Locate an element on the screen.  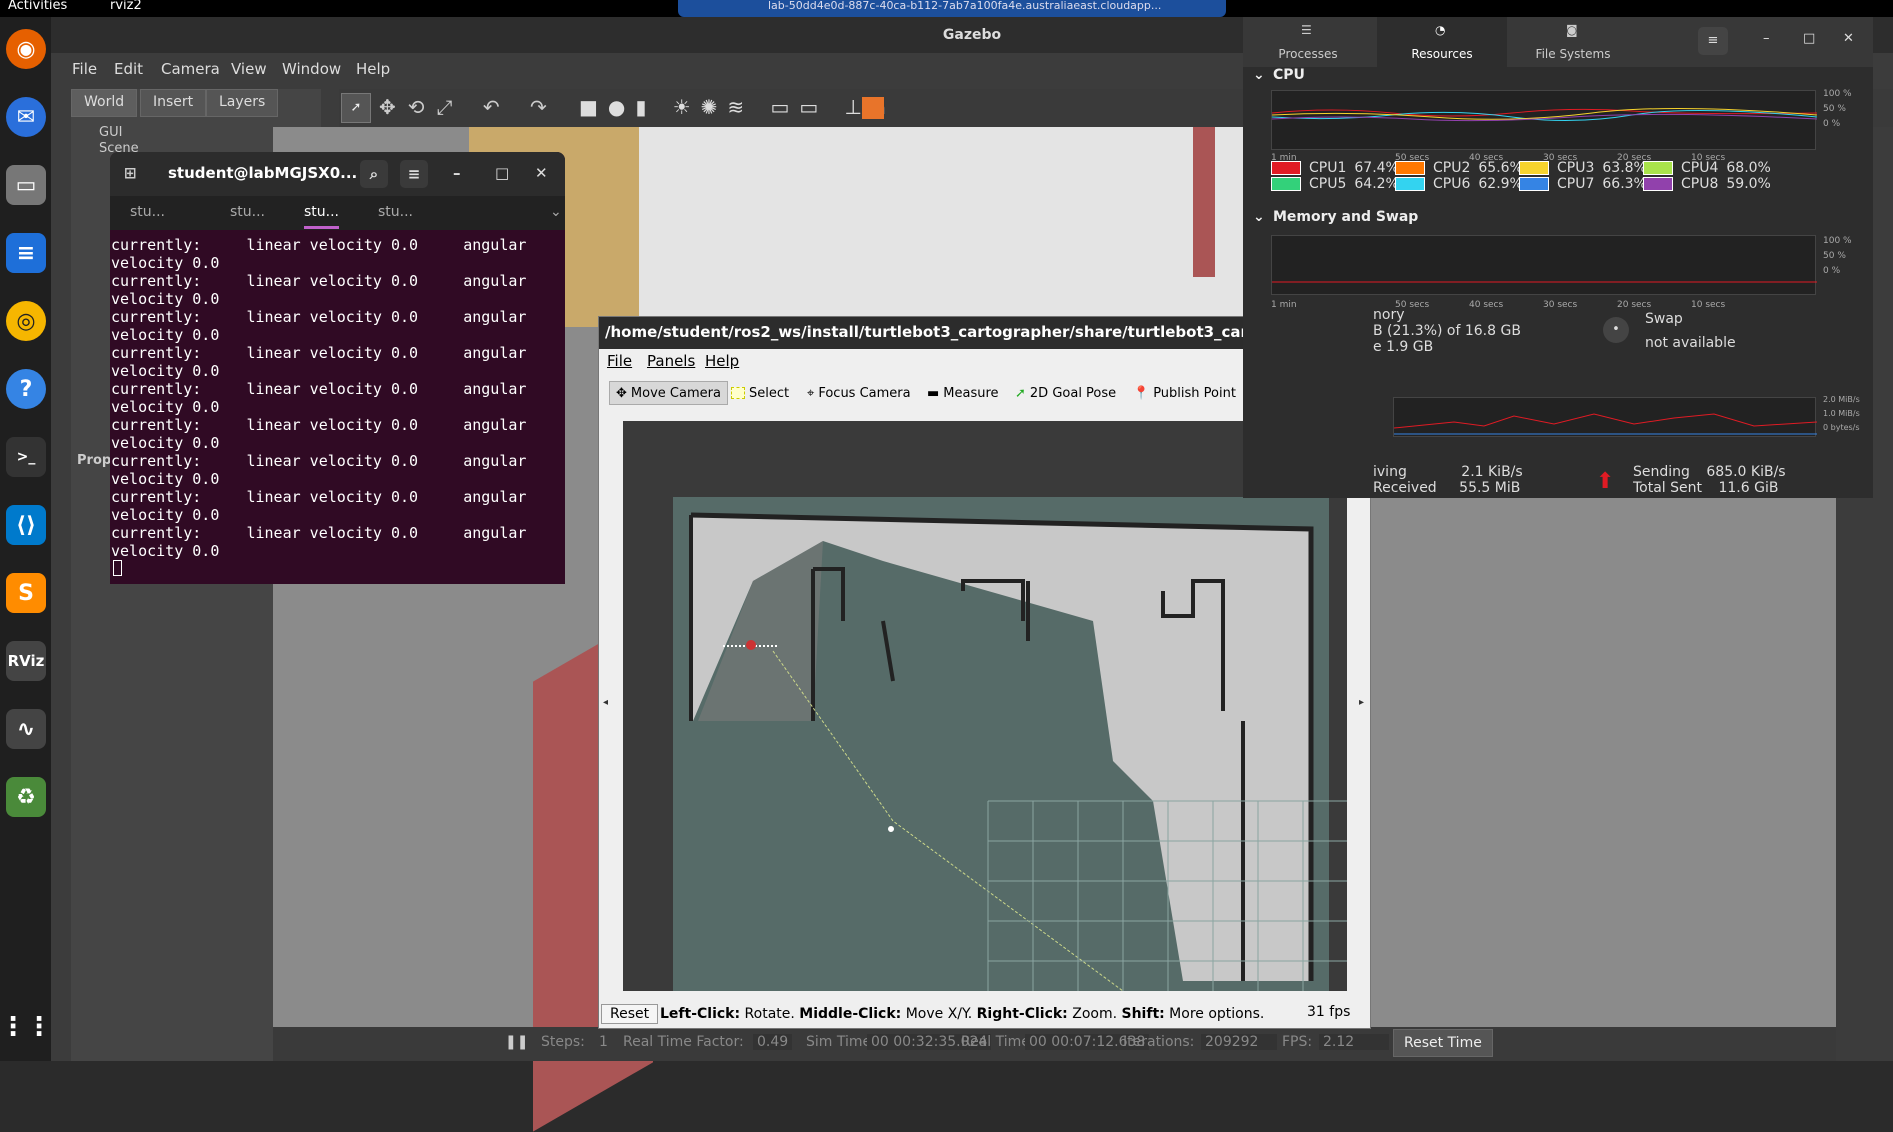
rviz-icon: RViz is located at coordinates (26, 661).